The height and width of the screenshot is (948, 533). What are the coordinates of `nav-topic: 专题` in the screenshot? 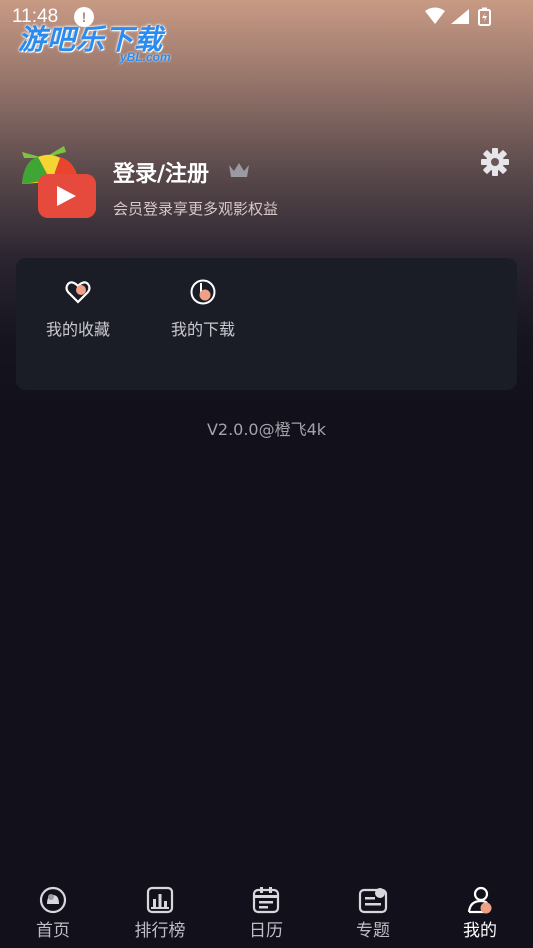 It's located at (373, 913).